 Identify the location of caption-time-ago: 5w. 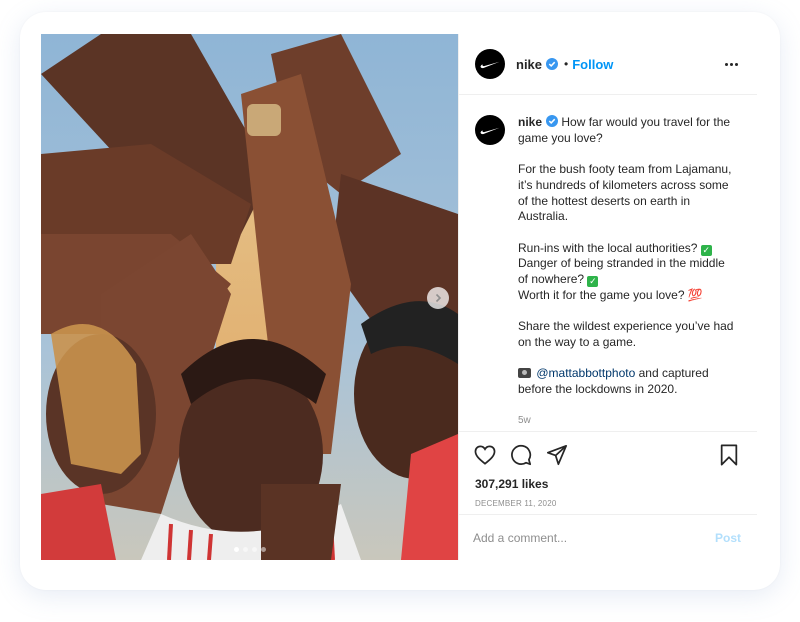
(524, 420).